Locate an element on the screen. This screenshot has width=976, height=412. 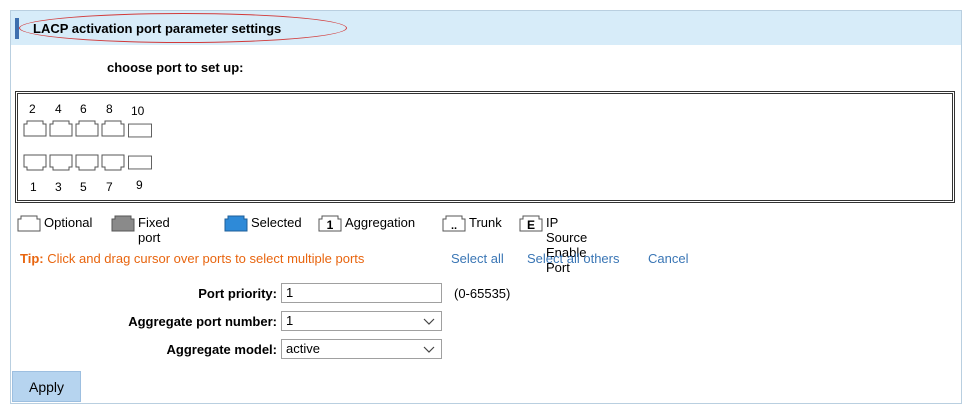
port-number: 3 is located at coordinates (58, 187).